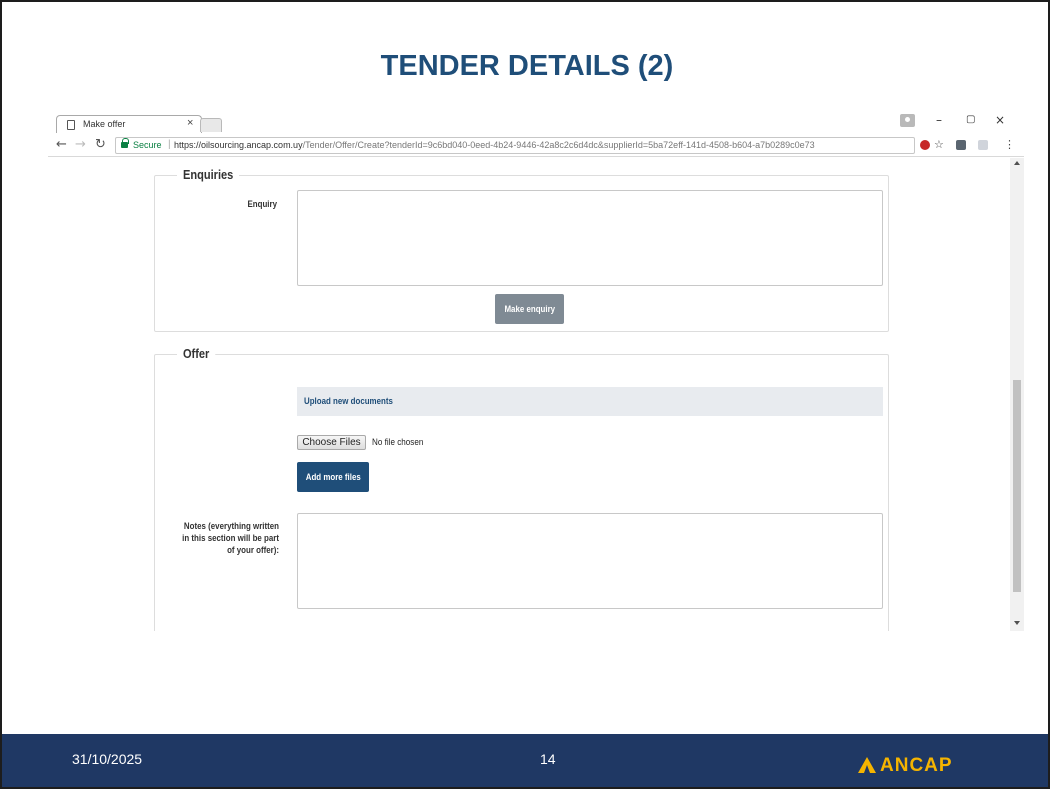 This screenshot has width=1050, height=789. Describe the element at coordinates (253, 550) in the screenshot. I see `notes-label-line: of your offer):` at that location.